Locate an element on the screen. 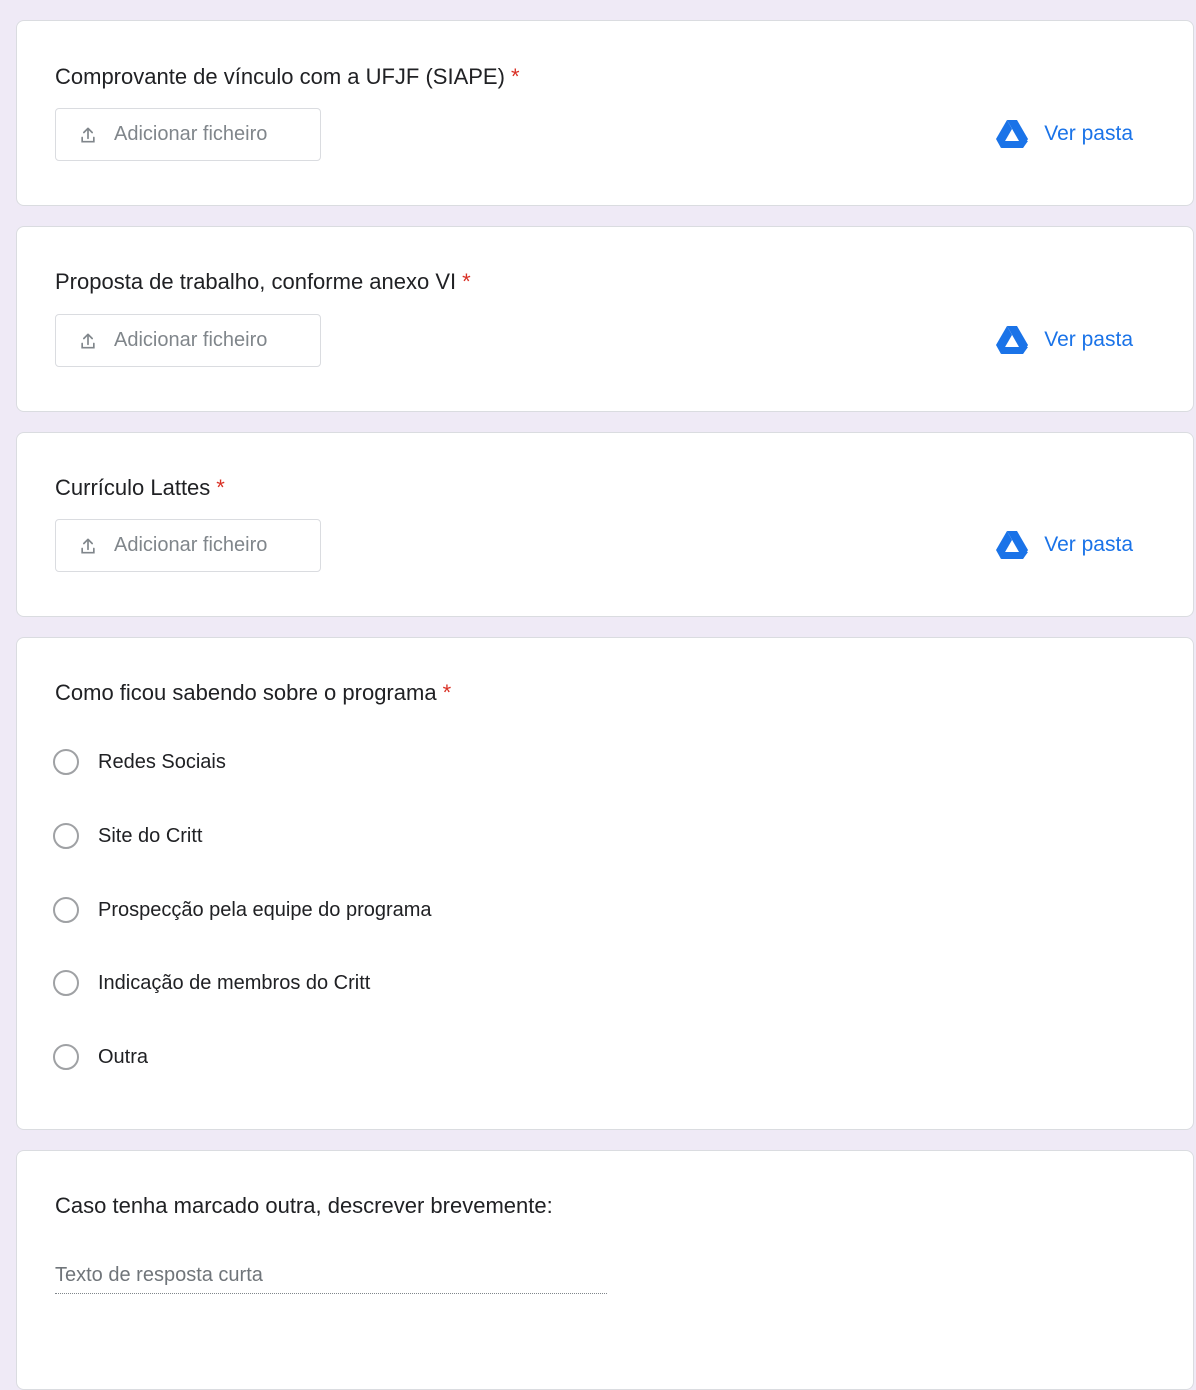  question-title: Como ficou sabendo sobre o programa * is located at coordinates (253, 693).